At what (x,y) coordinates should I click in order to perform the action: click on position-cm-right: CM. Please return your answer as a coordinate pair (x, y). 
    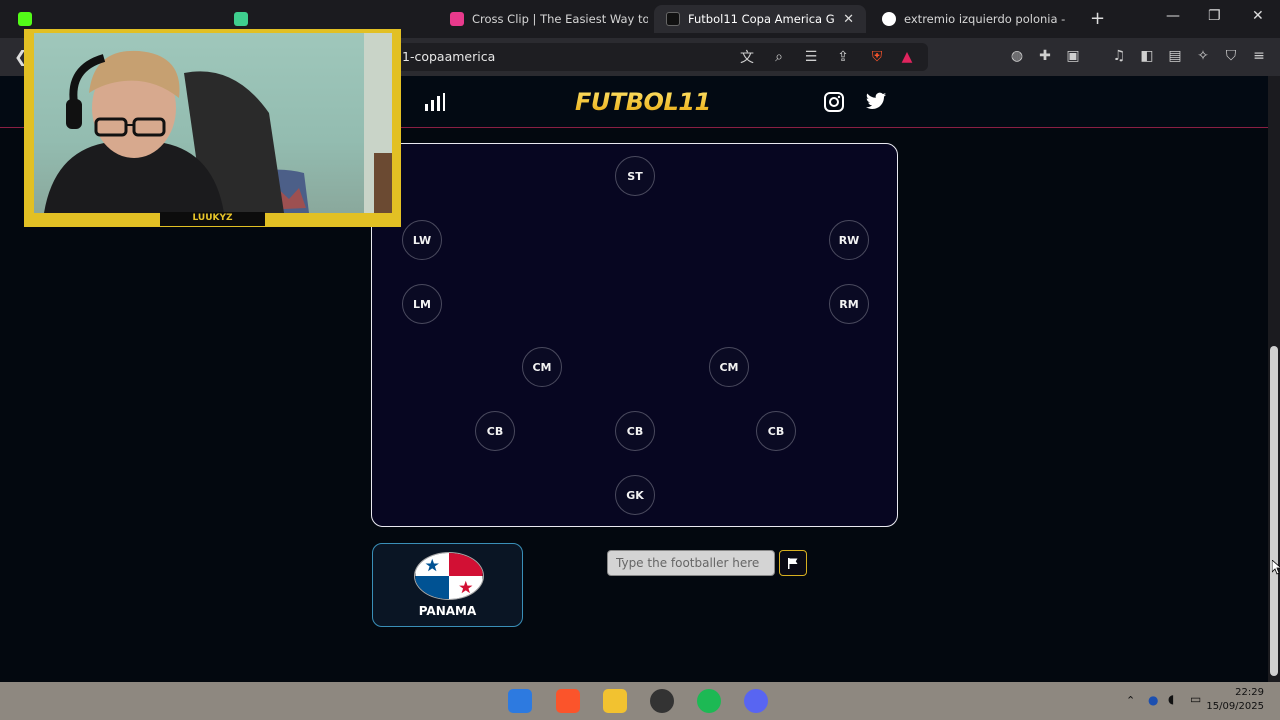
    Looking at the image, I should click on (729, 367).